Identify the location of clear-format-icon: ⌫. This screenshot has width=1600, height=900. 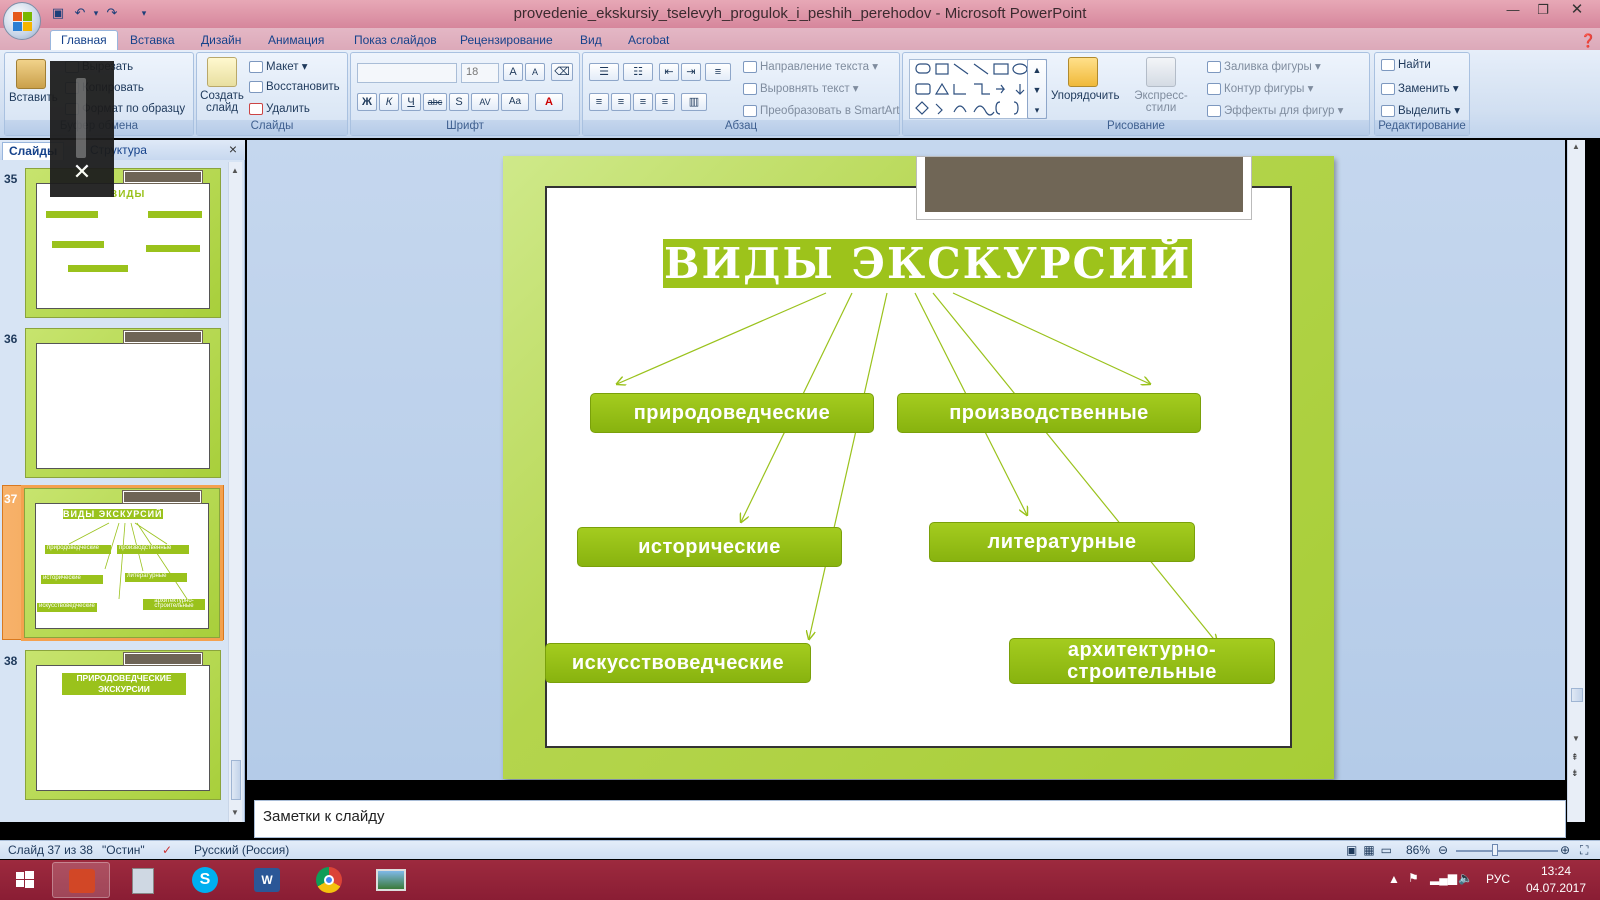
(562, 72).